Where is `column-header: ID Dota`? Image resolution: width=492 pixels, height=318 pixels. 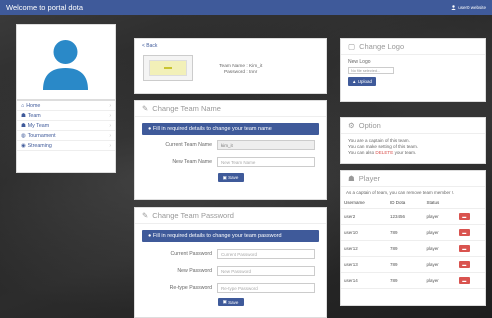 column-header: ID Dota is located at coordinates (405, 203).